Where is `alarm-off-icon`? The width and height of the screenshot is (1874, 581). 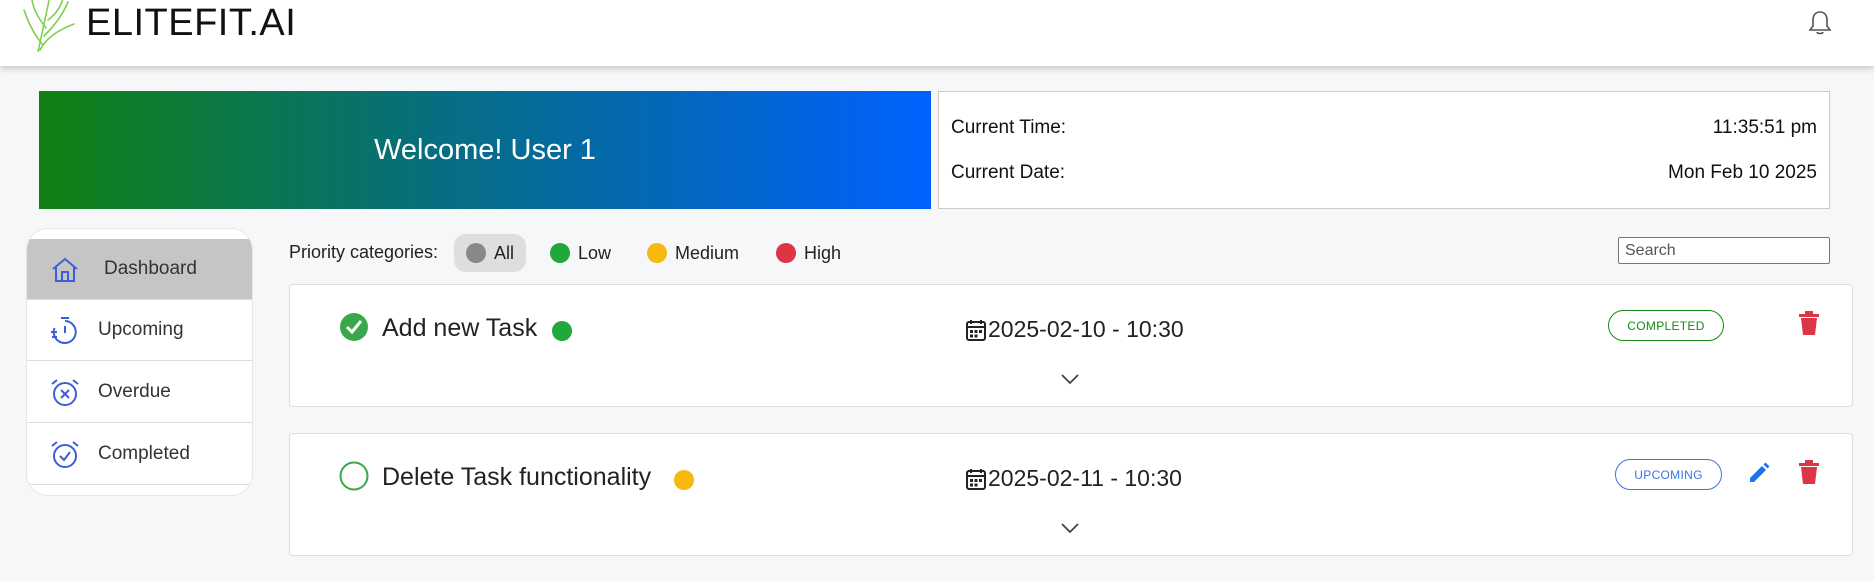 alarm-off-icon is located at coordinates (65, 392).